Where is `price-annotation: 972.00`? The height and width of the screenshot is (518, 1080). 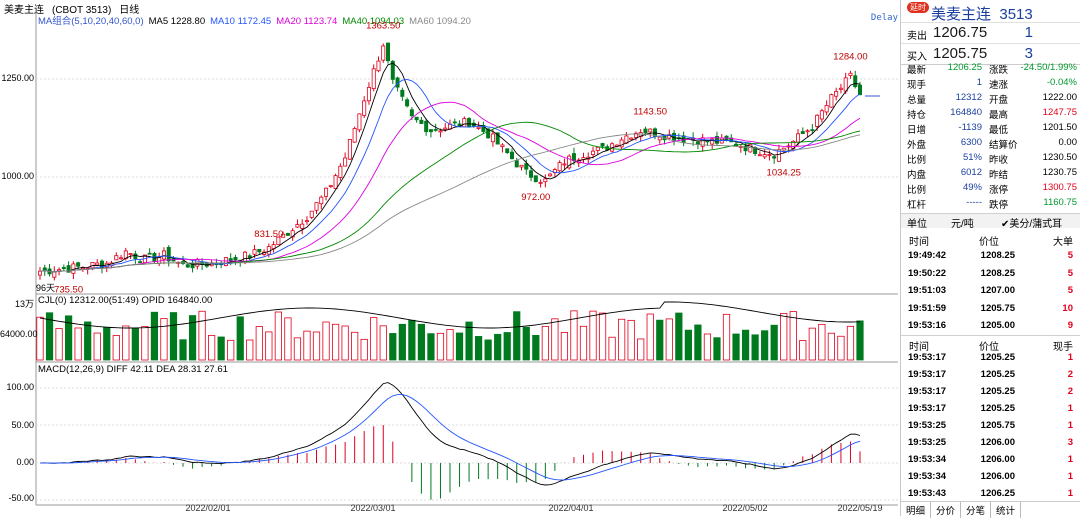 price-annotation: 972.00 is located at coordinates (535, 197).